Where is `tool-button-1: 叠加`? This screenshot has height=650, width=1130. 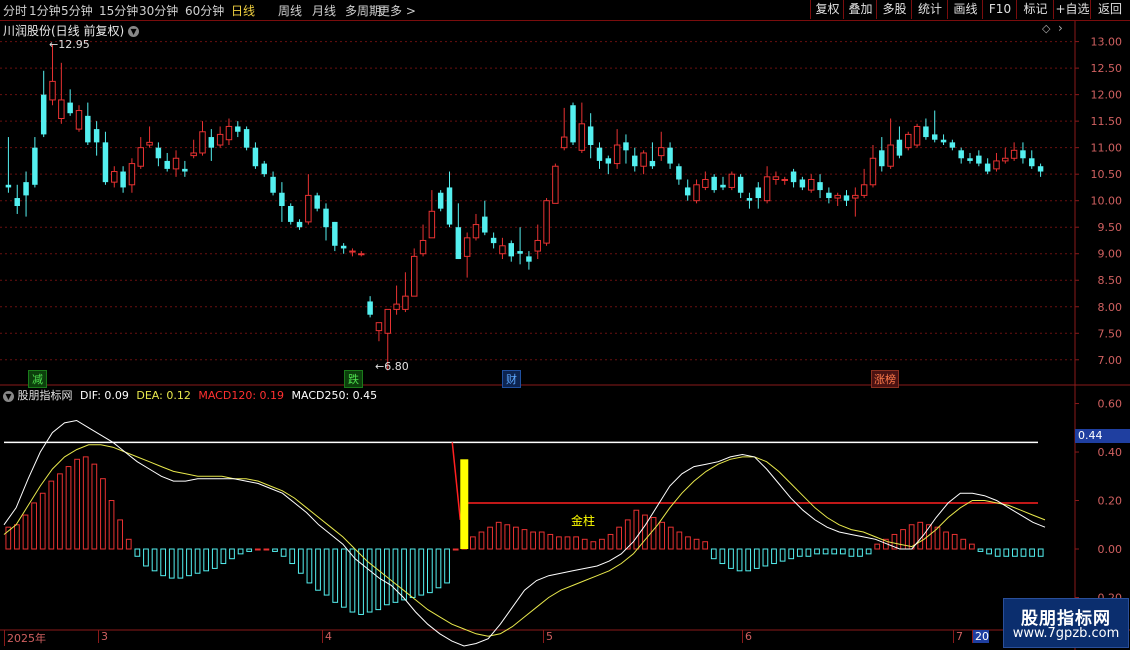 tool-button-1: 叠加 is located at coordinates (860, 9).